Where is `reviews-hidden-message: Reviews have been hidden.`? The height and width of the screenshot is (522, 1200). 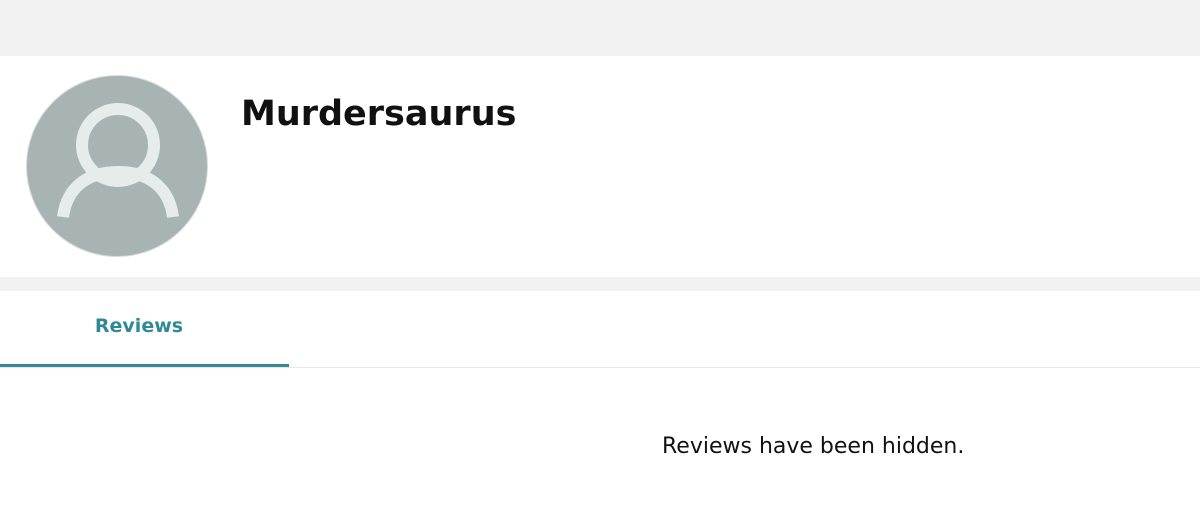 reviews-hidden-message: Reviews have been hidden. is located at coordinates (813, 446).